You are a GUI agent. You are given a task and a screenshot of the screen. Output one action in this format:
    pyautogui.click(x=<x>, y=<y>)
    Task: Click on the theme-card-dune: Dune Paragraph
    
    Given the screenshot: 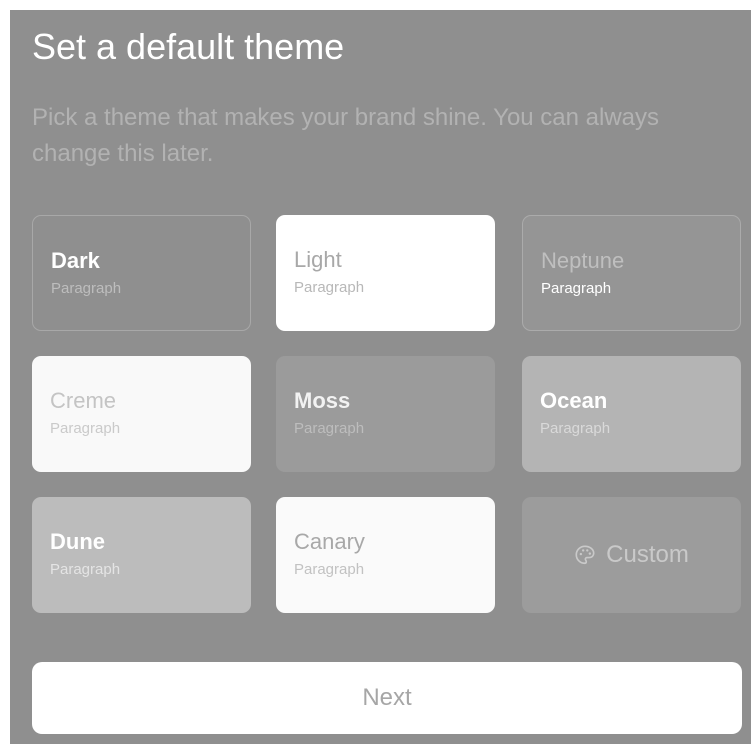 What is the action you would take?
    pyautogui.click(x=141, y=555)
    